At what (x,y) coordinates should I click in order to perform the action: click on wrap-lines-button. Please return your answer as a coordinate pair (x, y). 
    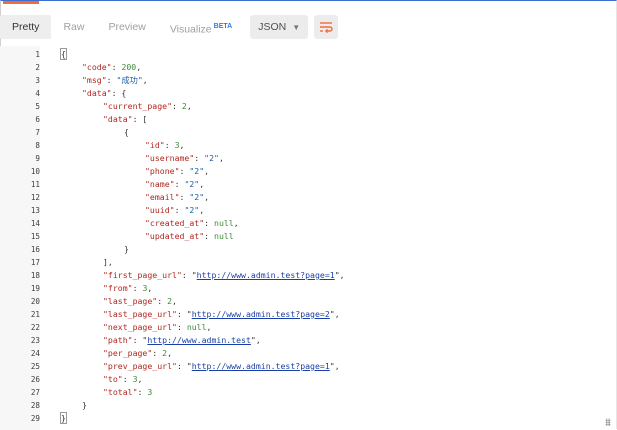
    Looking at the image, I should click on (326, 27).